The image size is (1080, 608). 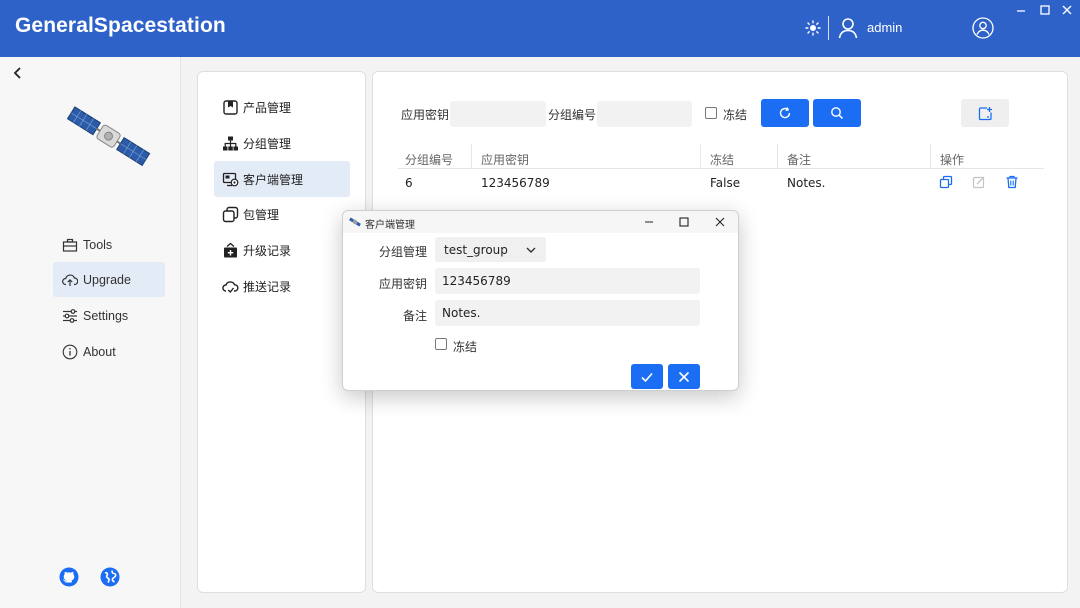 What do you see at coordinates (282, 214) in the screenshot?
I see `submenu-item-package: 包管理` at bounding box center [282, 214].